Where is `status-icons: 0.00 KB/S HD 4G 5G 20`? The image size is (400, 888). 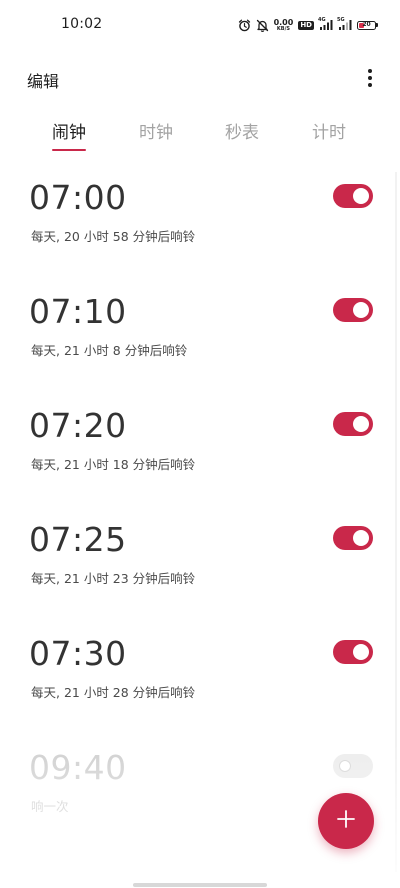
status-icons: 0.00 KB/S HD 4G 5G 20 is located at coordinates (308, 25).